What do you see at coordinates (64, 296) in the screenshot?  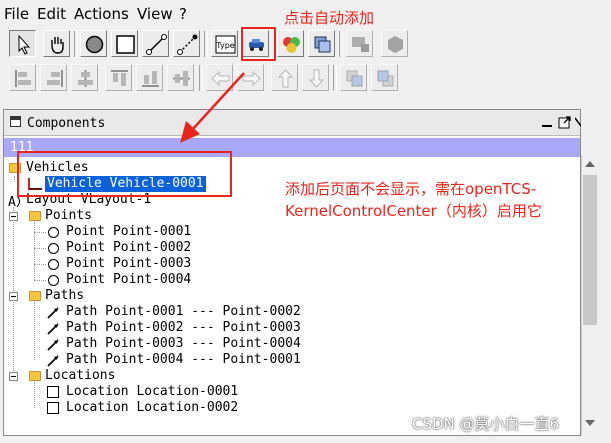 I see `tree-node-paths: Paths` at bounding box center [64, 296].